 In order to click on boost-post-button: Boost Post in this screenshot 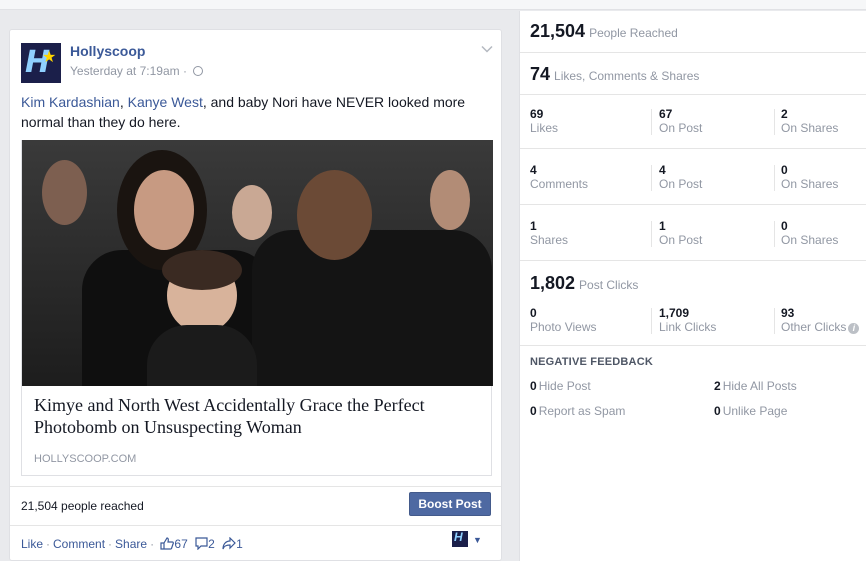, I will do `click(450, 504)`.